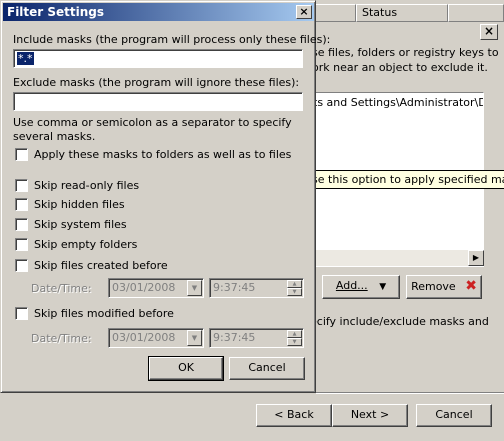 The image size is (504, 441). Describe the element at coordinates (21, 313) in the screenshot. I see `skip-modified-before-checkbox` at that location.